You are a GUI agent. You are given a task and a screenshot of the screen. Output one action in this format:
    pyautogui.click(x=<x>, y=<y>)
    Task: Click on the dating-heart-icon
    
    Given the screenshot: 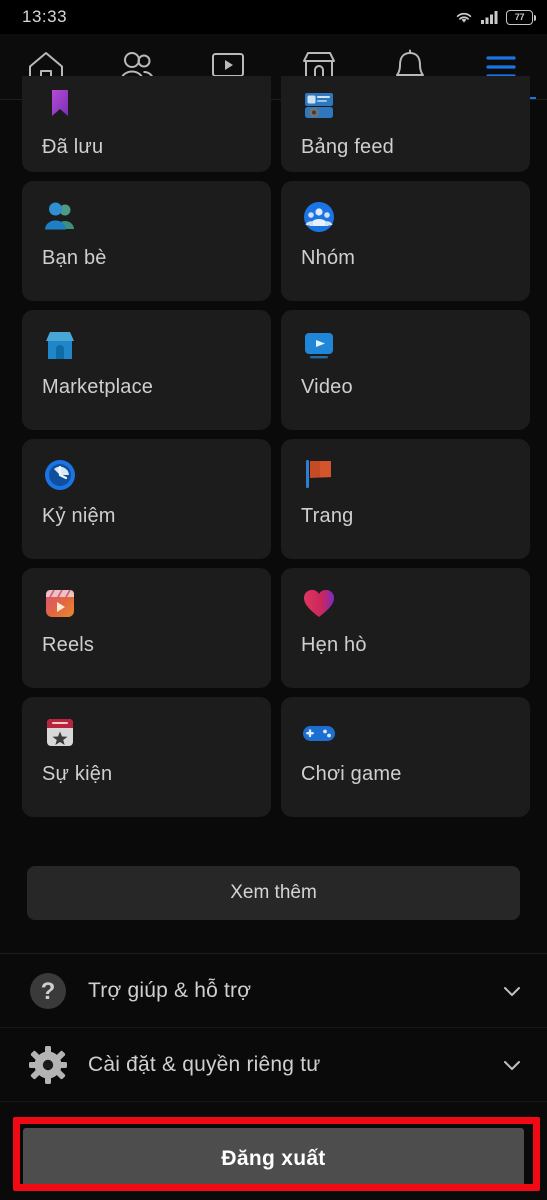 What is the action you would take?
    pyautogui.click(x=319, y=603)
    